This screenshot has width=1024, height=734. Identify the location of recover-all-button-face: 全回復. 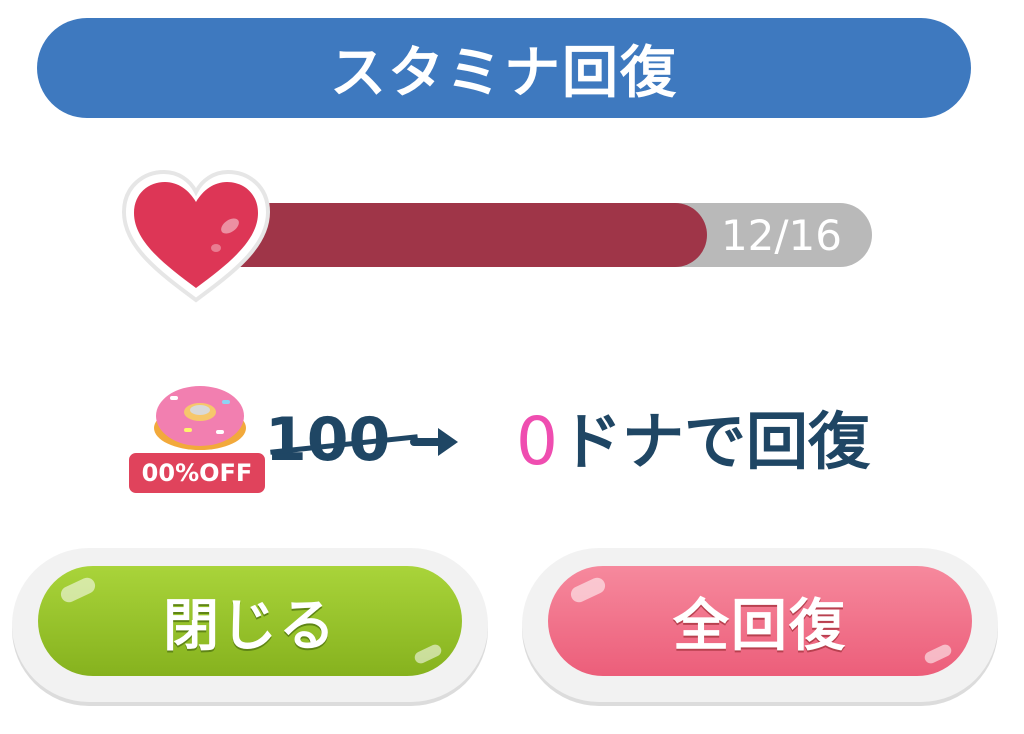
(760, 621).